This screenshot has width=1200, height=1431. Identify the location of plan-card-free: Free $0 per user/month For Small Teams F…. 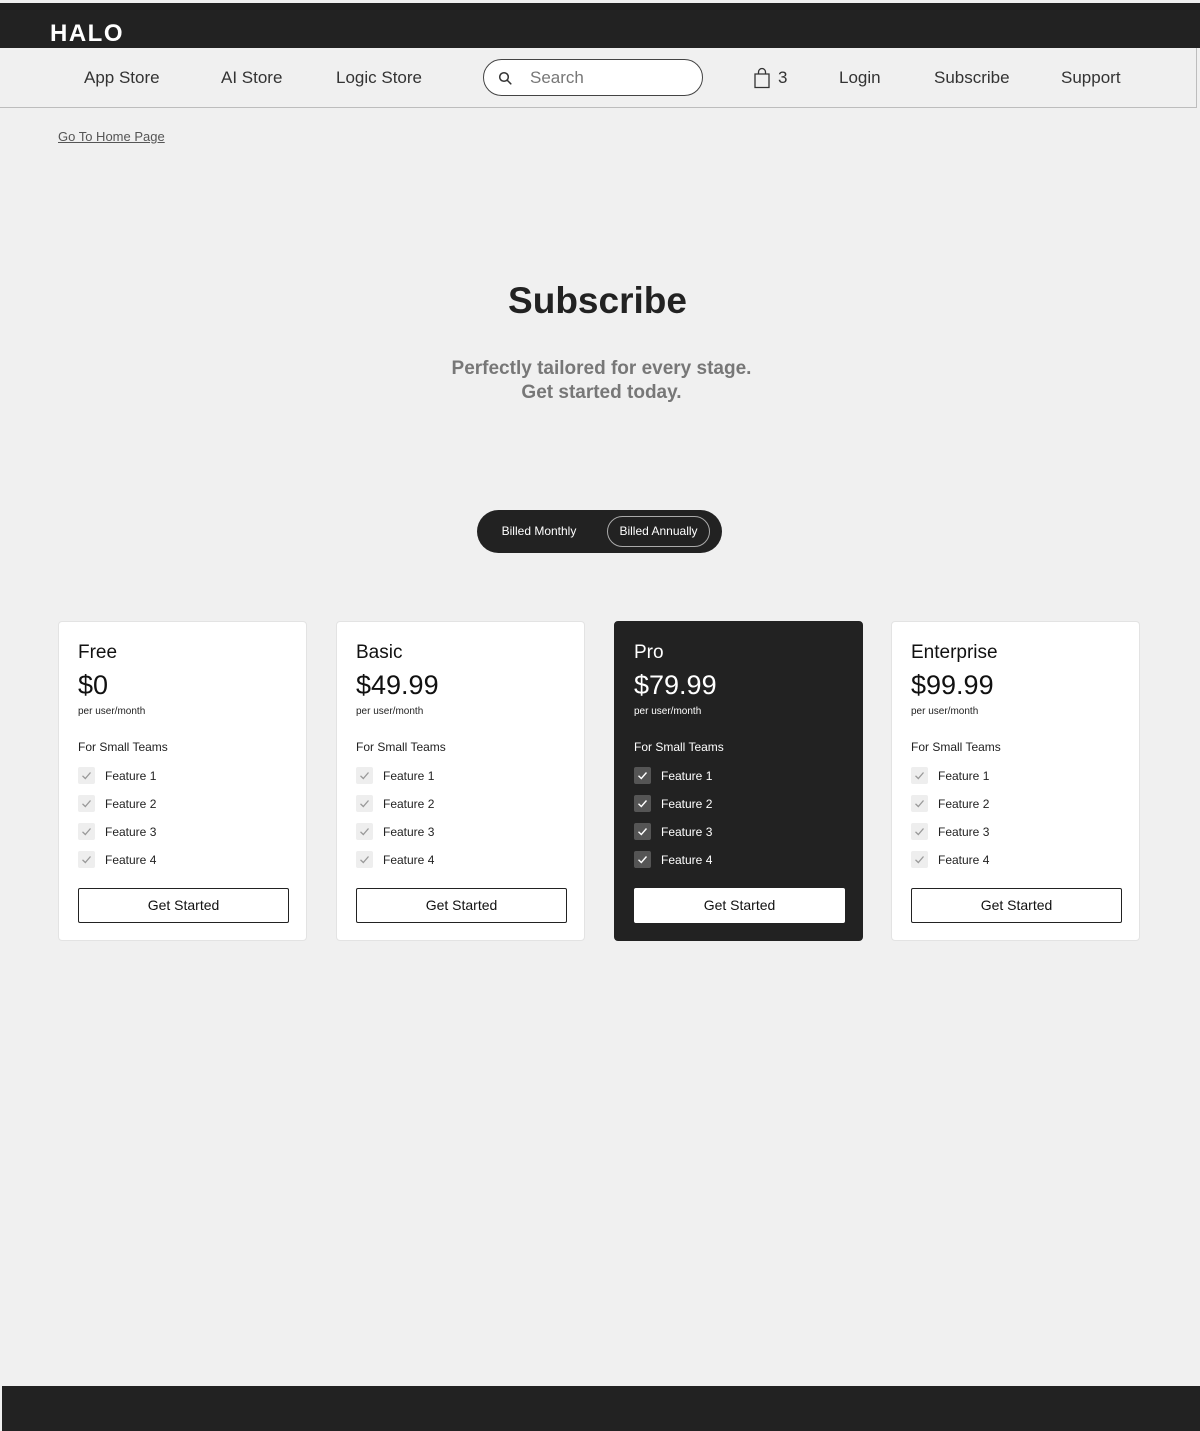
(182, 781).